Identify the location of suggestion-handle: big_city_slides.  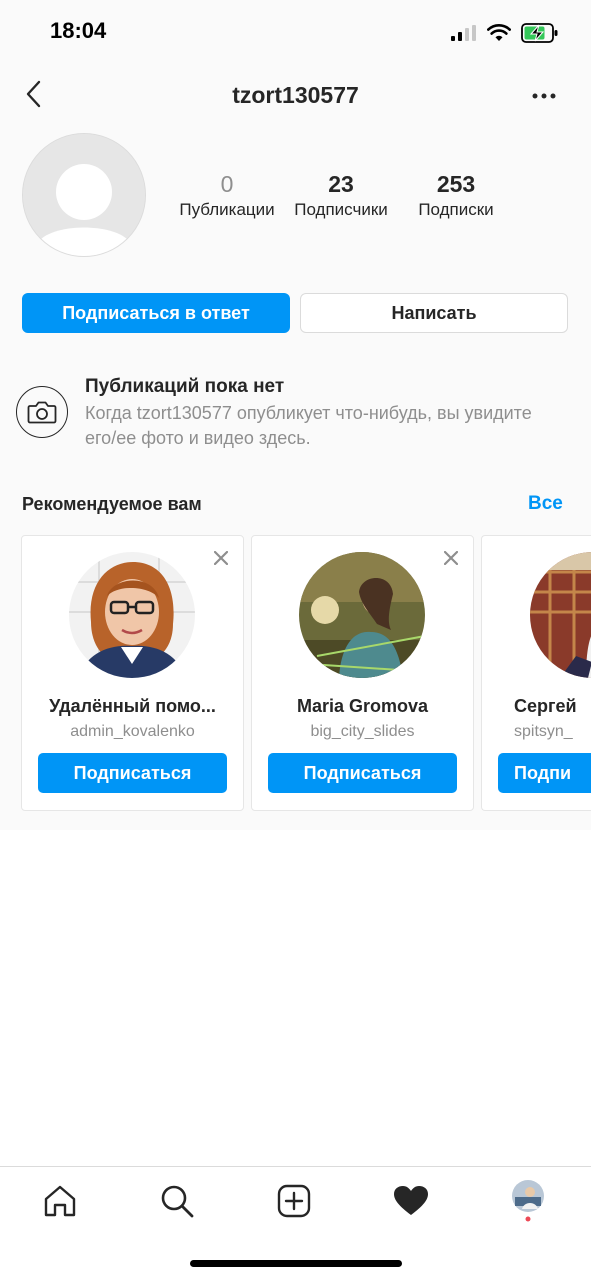
(362, 731).